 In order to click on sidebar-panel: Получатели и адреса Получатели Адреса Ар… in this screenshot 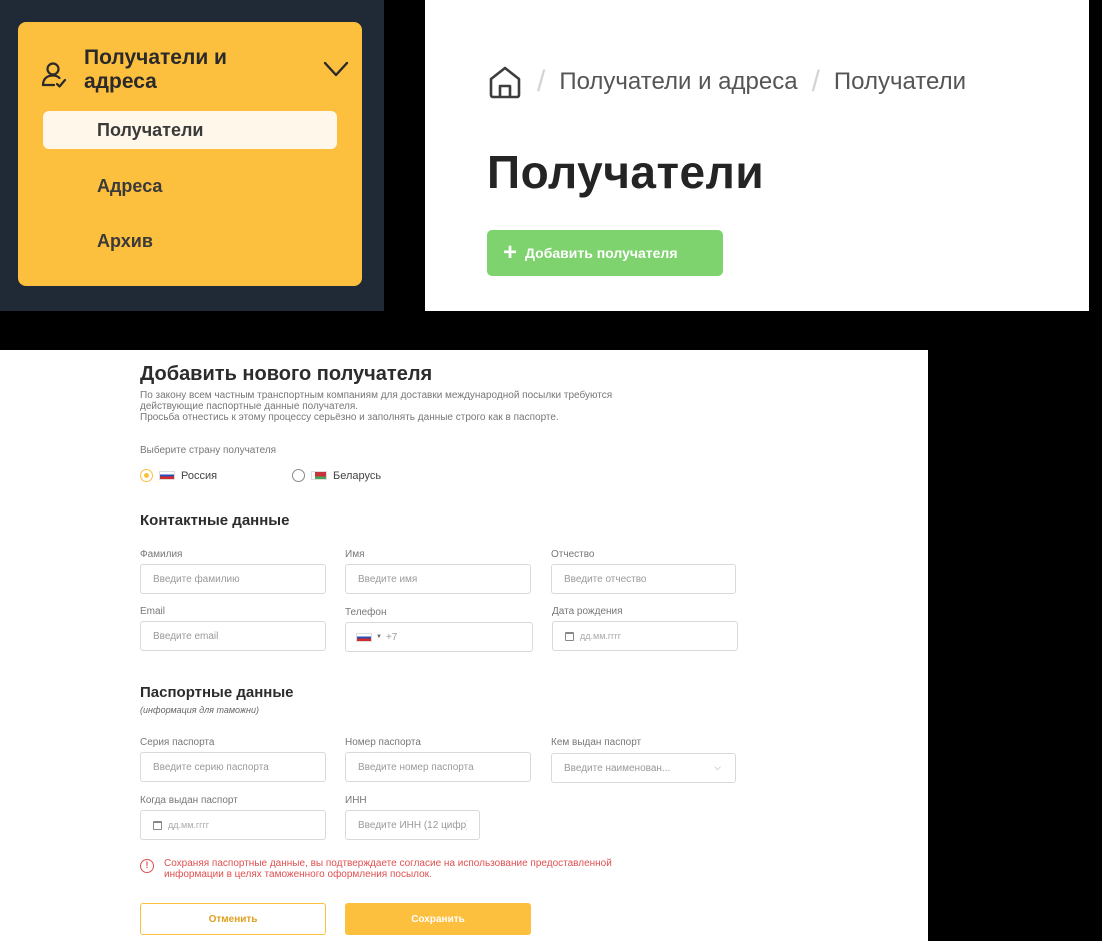, I will do `click(192, 155)`.